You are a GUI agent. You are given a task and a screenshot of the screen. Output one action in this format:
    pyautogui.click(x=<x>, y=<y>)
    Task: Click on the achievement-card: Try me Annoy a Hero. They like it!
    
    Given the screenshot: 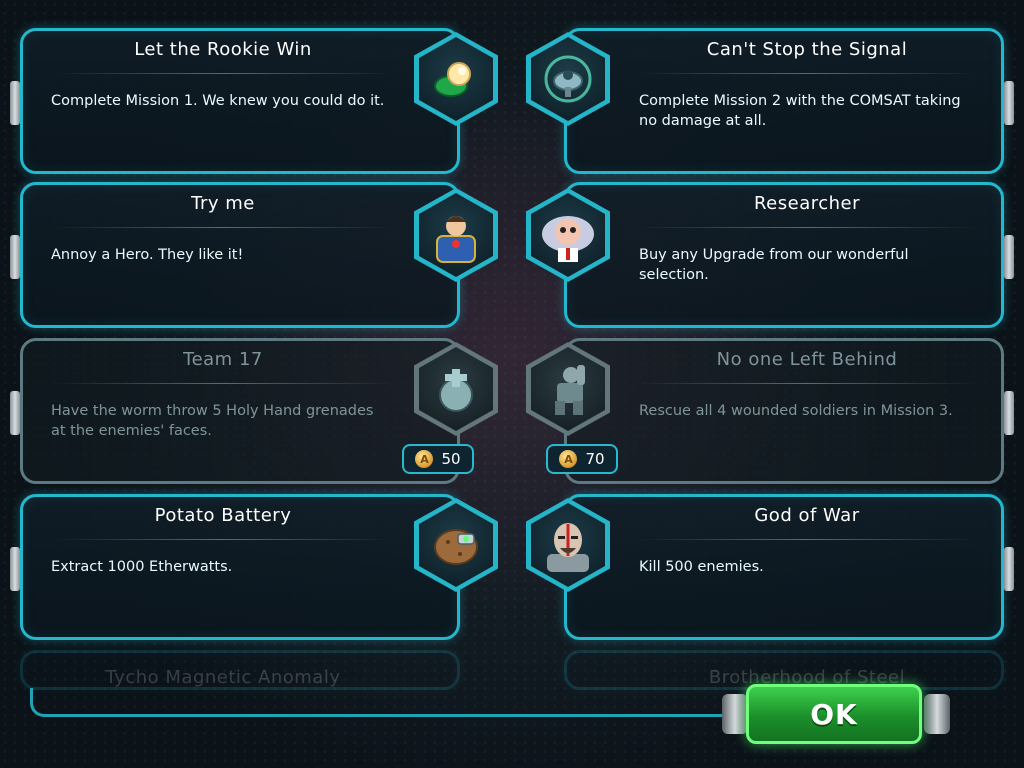 What is the action you would take?
    pyautogui.click(x=235, y=255)
    